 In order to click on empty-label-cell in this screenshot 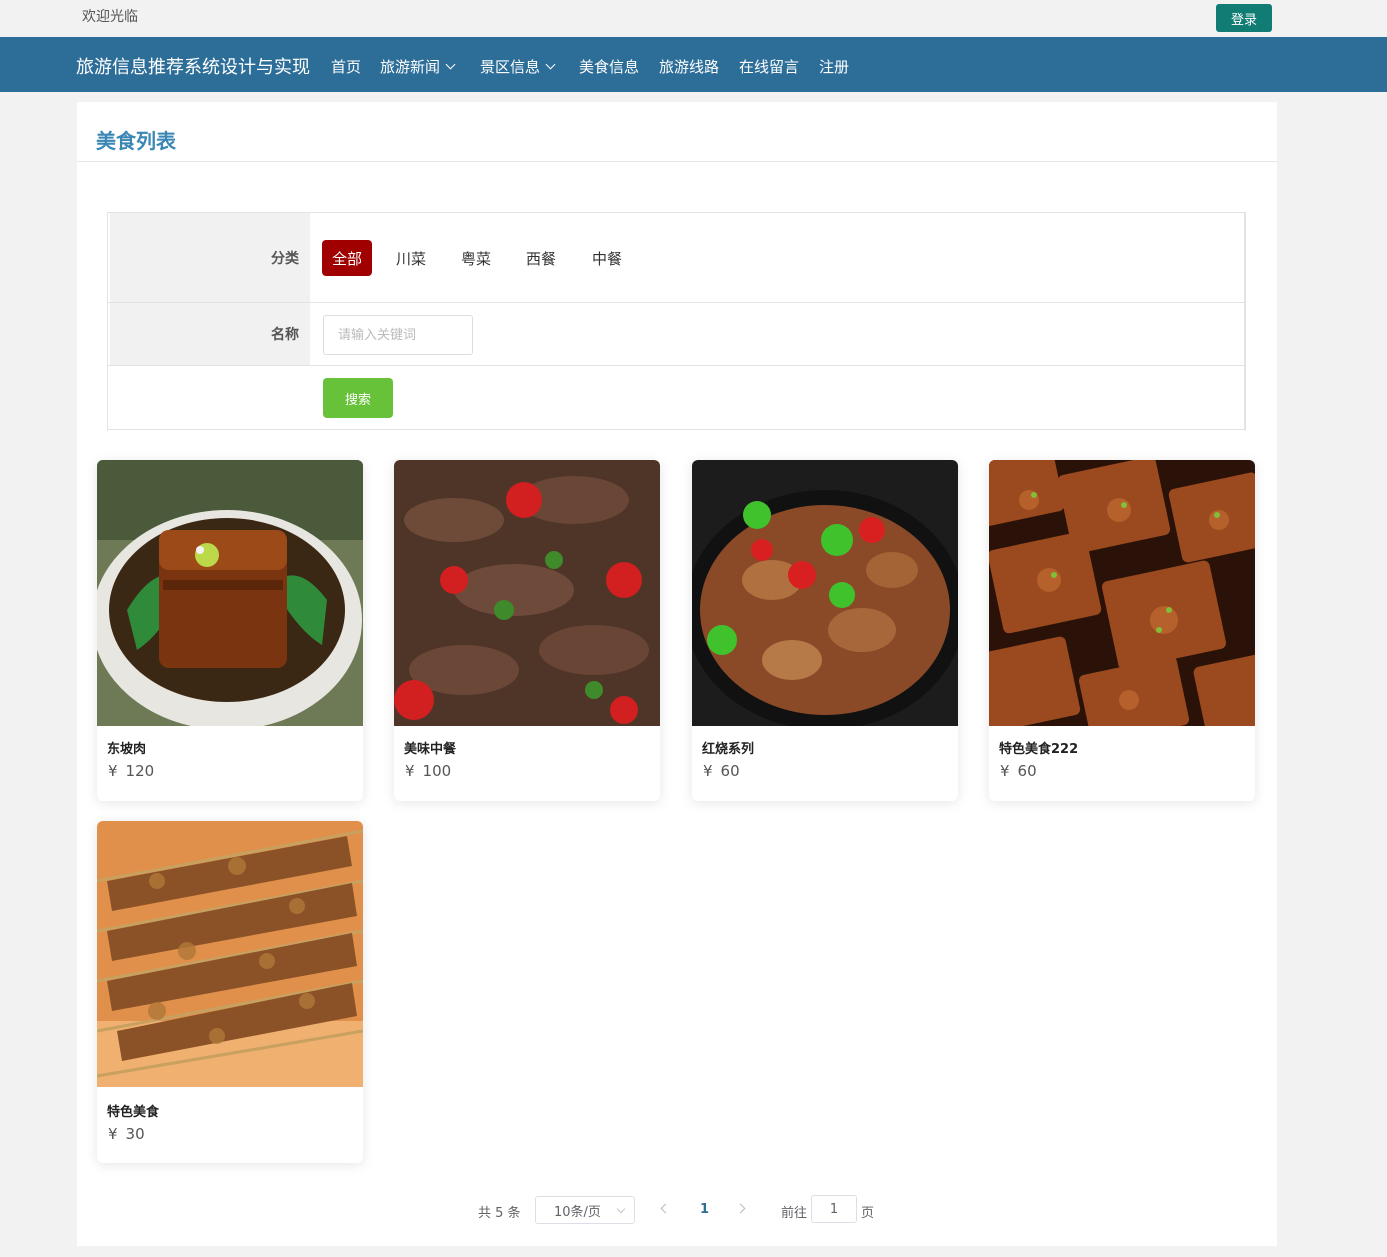, I will do `click(210, 397)`.